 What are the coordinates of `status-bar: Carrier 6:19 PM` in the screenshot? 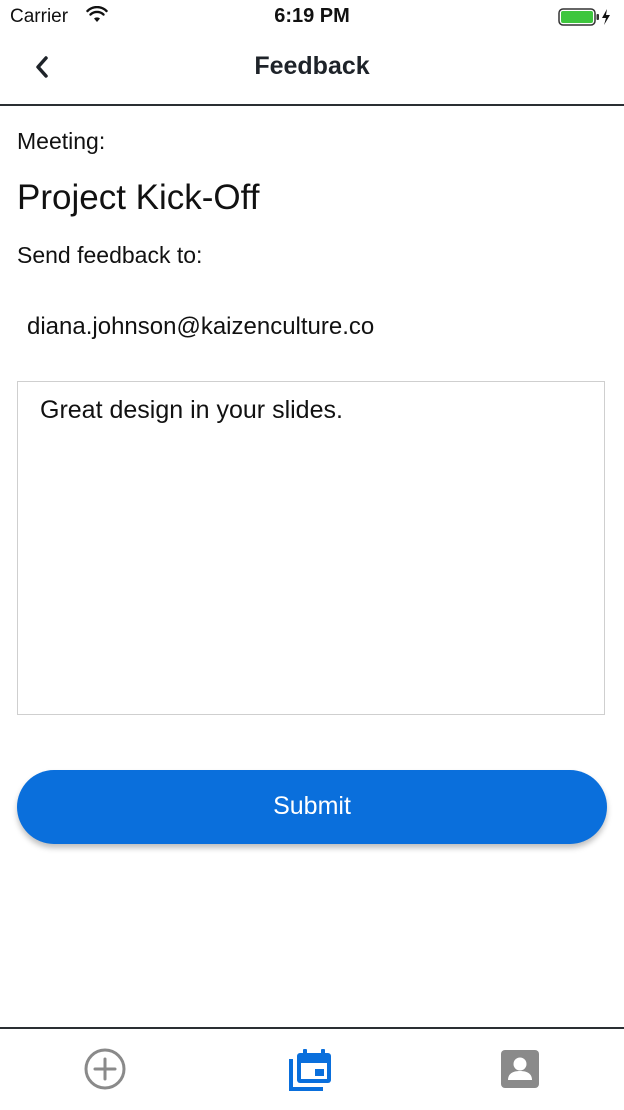 It's located at (312, 18).